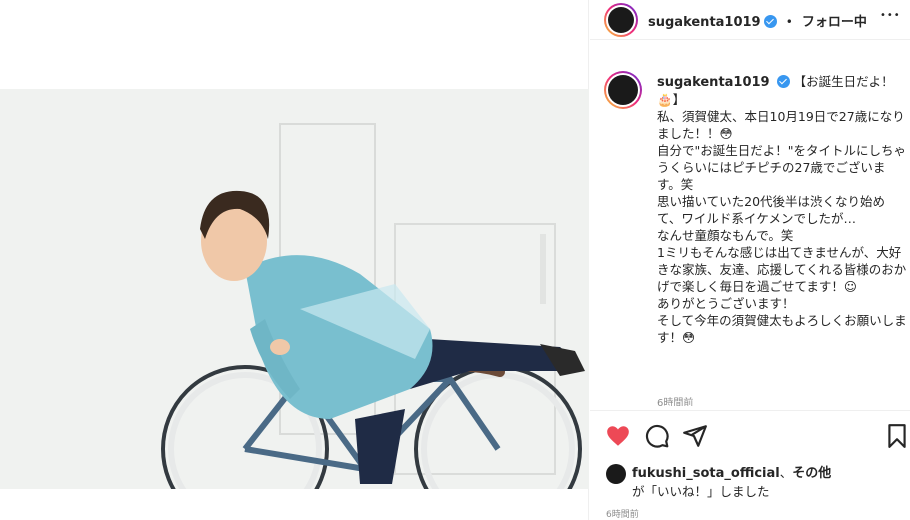  What do you see at coordinates (618, 436) in the screenshot?
I see `heart-filled-icon` at bounding box center [618, 436].